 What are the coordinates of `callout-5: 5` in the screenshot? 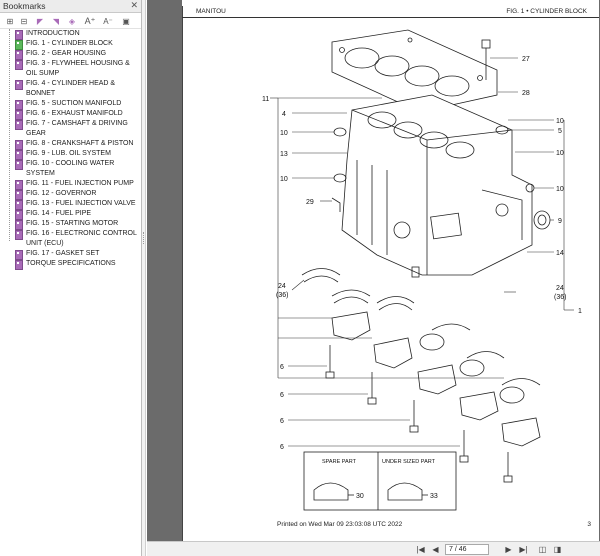 It's located at (560, 131).